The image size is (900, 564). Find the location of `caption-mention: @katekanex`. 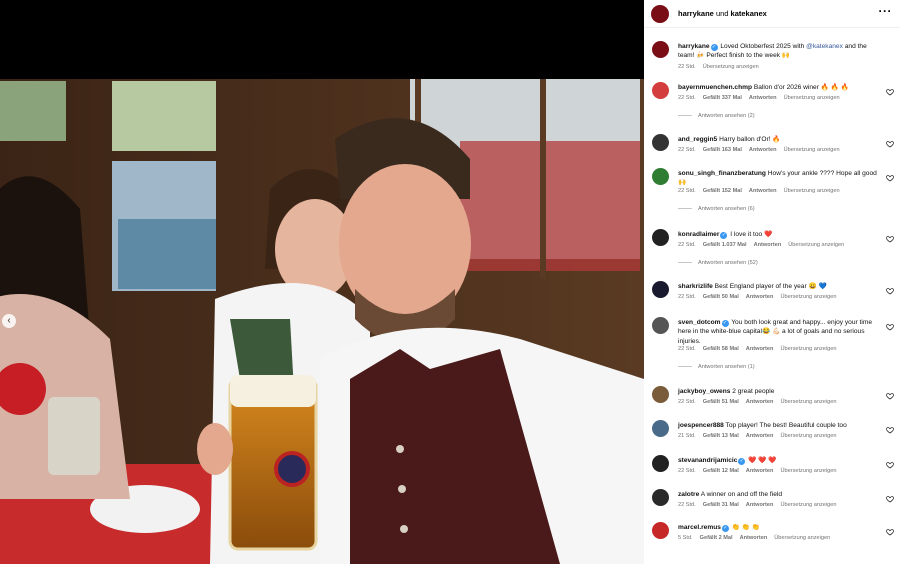

caption-mention: @katekanex is located at coordinates (824, 46).